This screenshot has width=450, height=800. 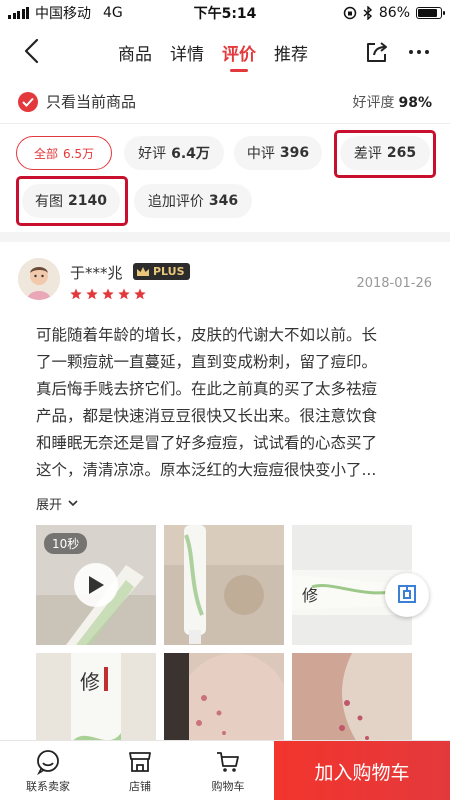 What do you see at coordinates (225, 283) in the screenshot?
I see `review-header: 于***兆 PLUS 2018-01-26` at bounding box center [225, 283].